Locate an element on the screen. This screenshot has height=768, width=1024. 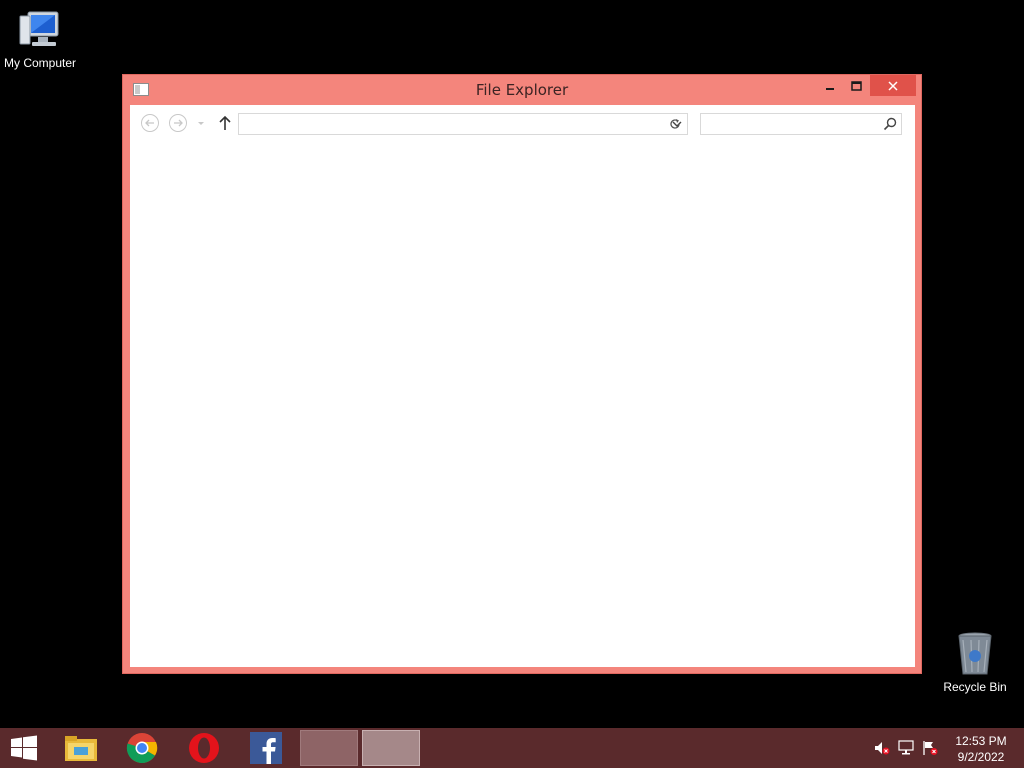
windows-logo-icon is located at coordinates (24, 748).